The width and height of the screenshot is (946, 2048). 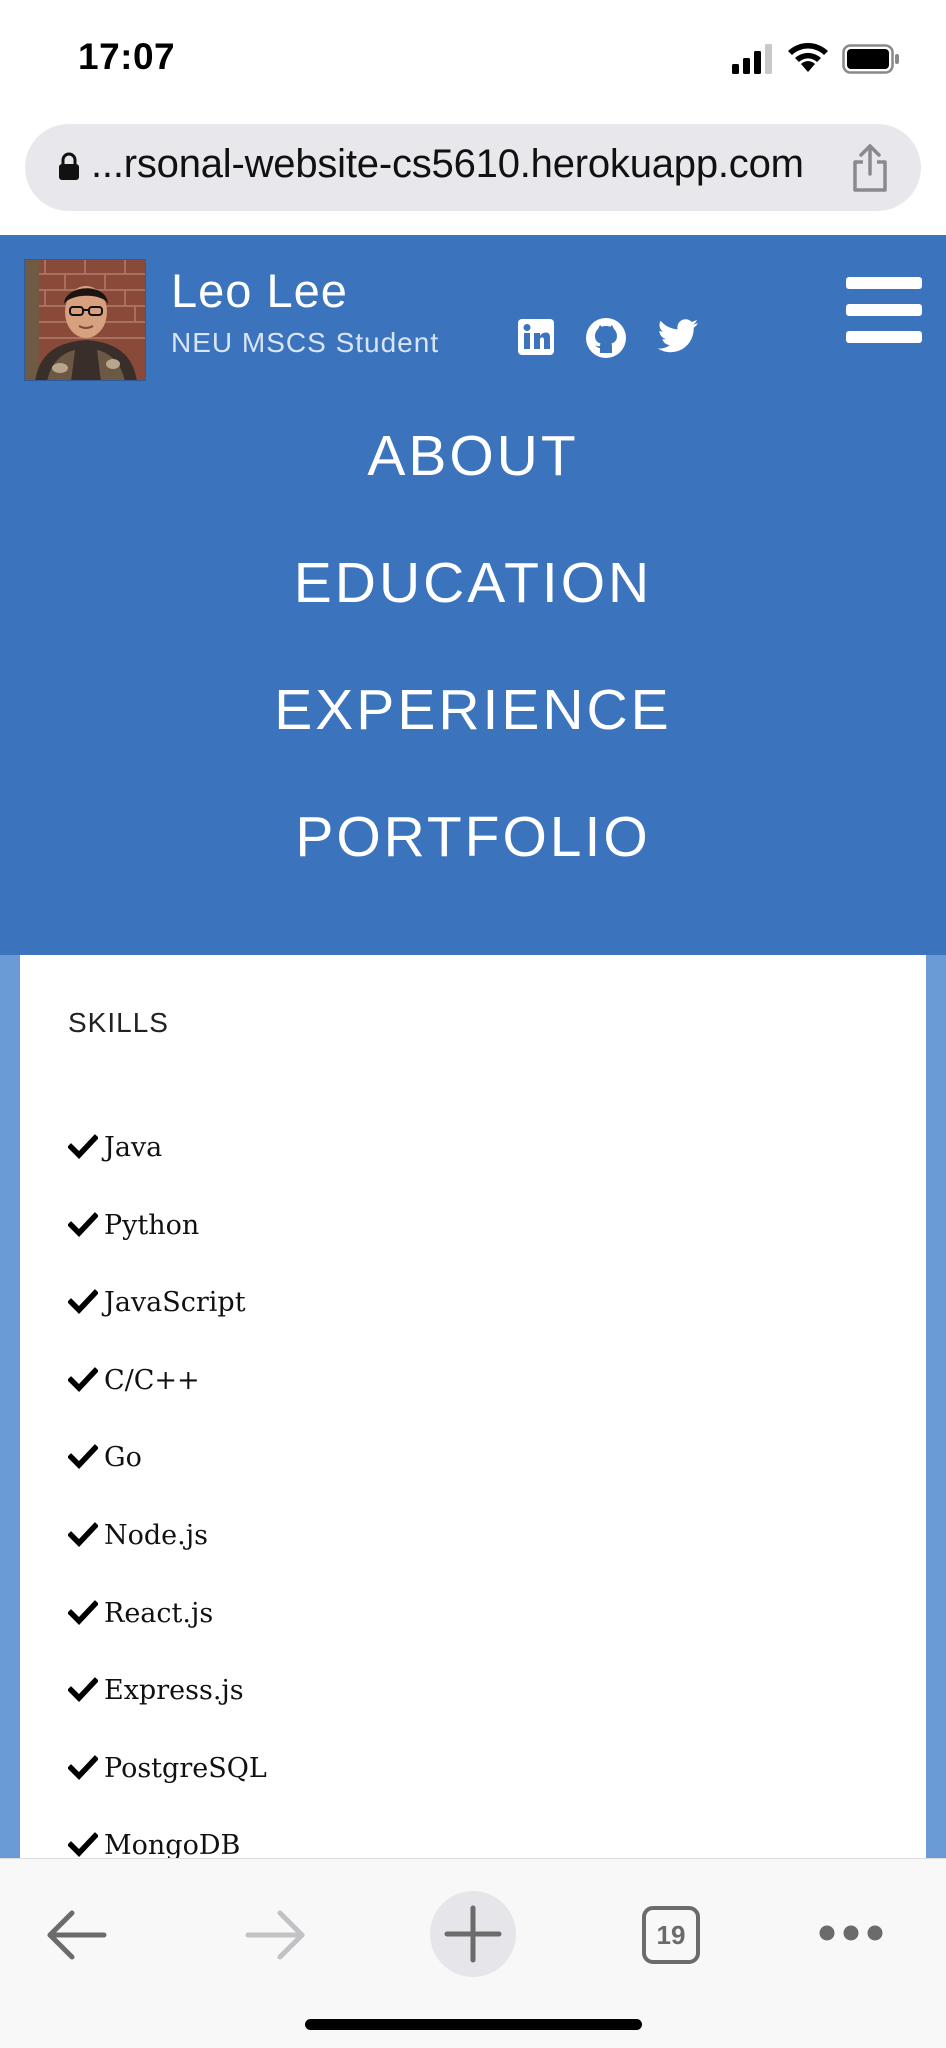 I want to click on skill-label: Go, so click(x=123, y=1457).